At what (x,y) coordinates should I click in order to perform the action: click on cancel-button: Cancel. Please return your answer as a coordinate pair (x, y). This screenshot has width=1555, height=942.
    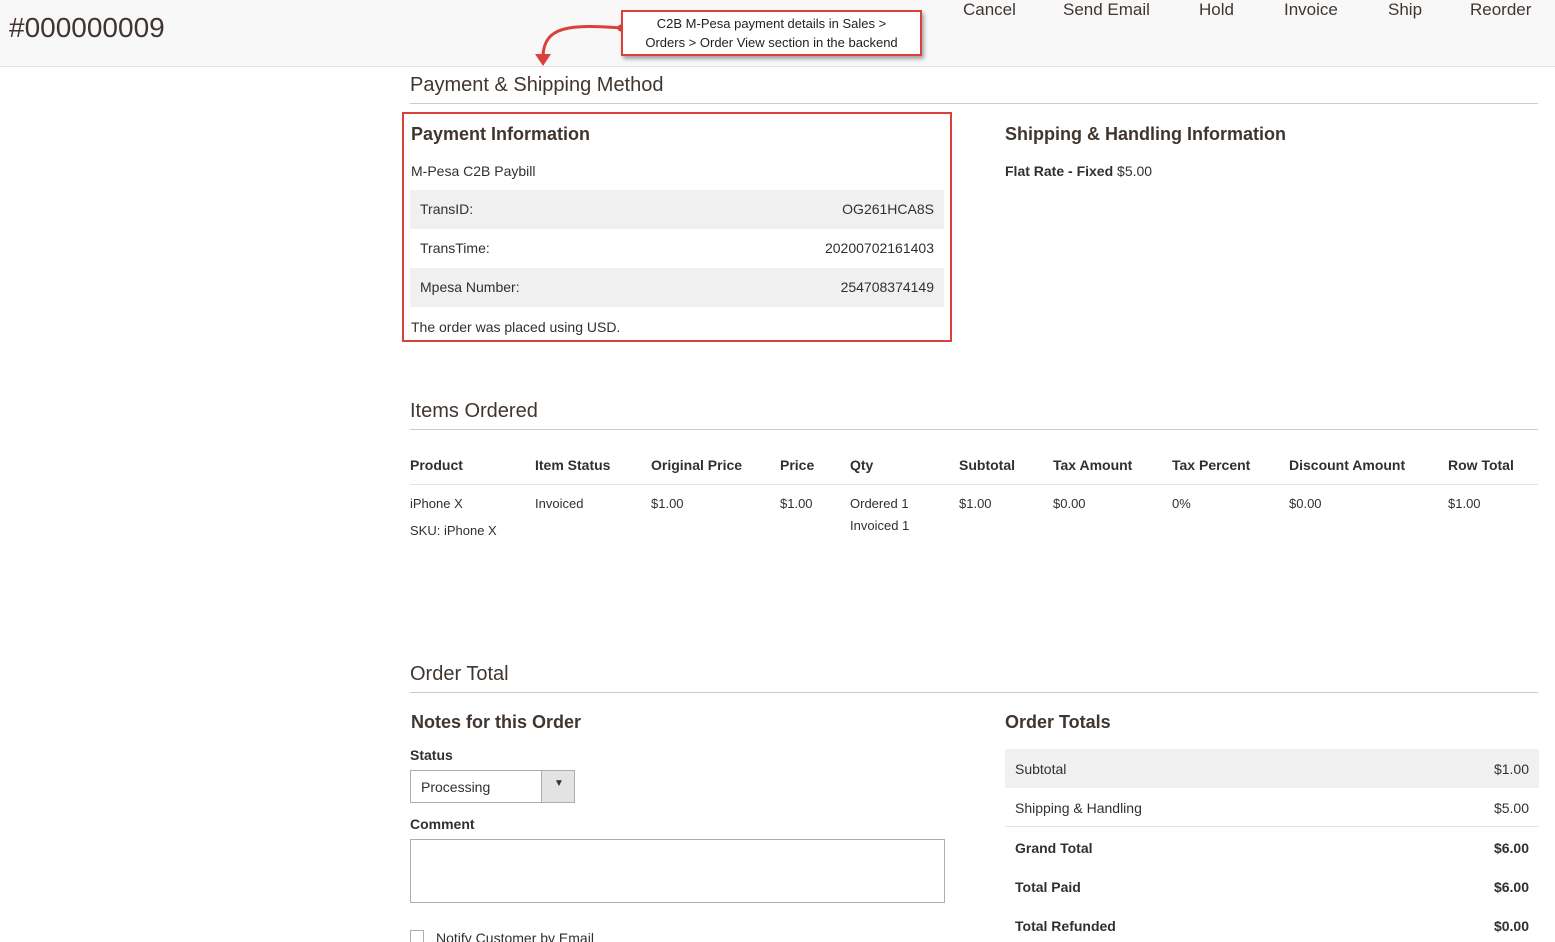
    Looking at the image, I should click on (989, 10).